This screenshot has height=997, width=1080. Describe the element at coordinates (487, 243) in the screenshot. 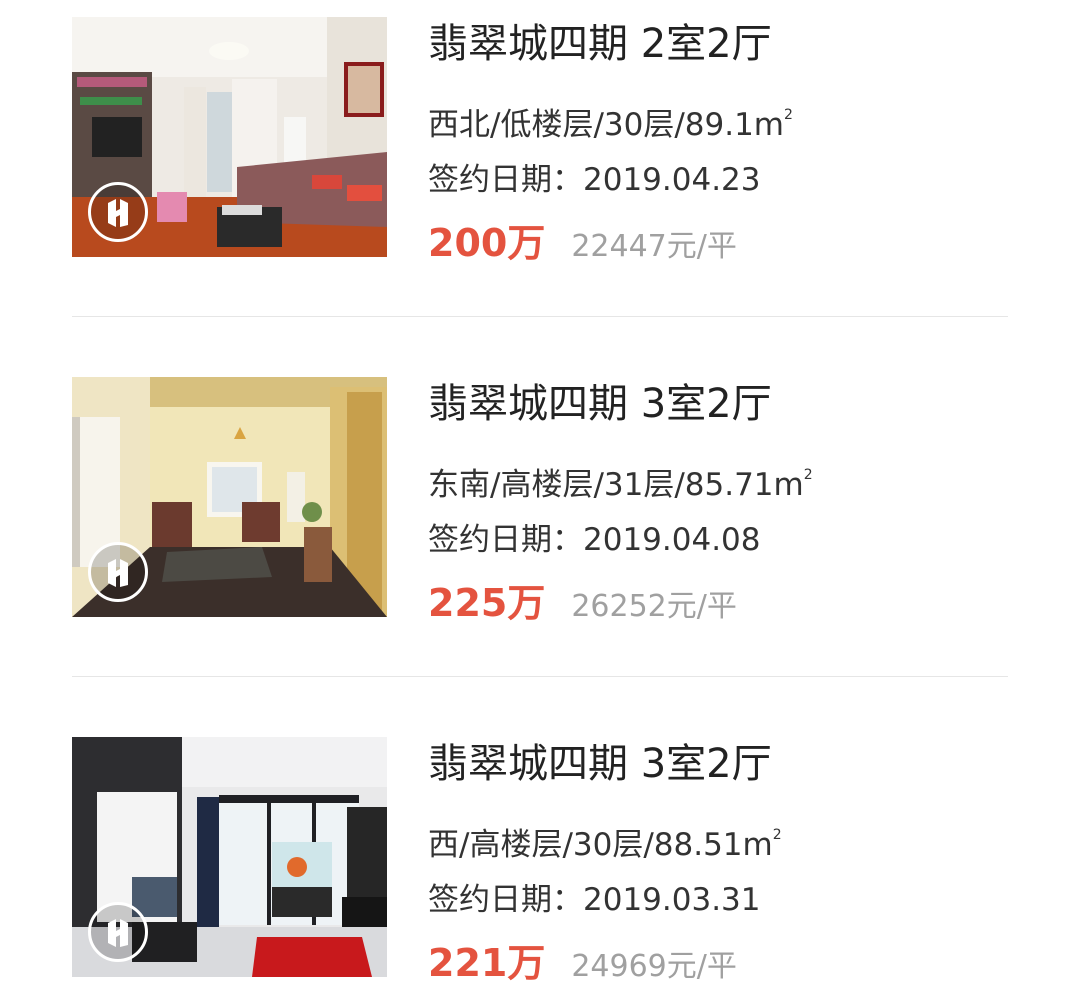

I see `total-price: 200万` at that location.